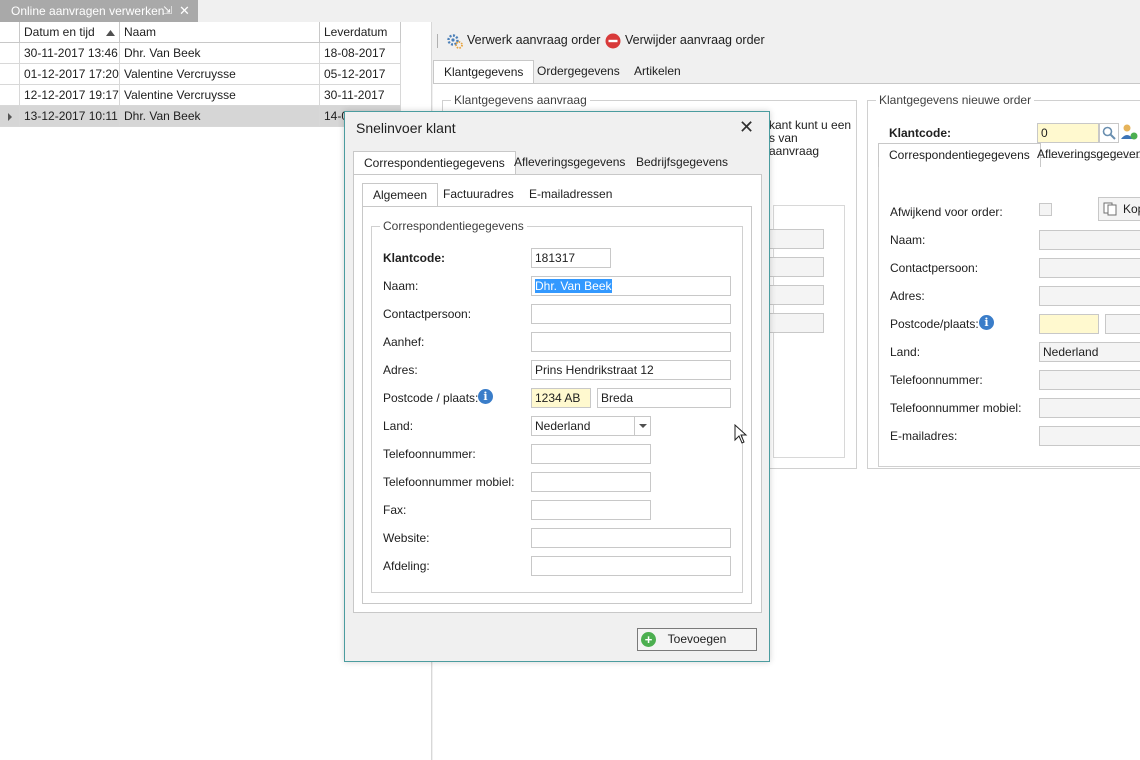 Image resolution: width=1140 pixels, height=760 pixels. I want to click on adres-input: Prins Hendrikstraat 12, so click(631, 370).